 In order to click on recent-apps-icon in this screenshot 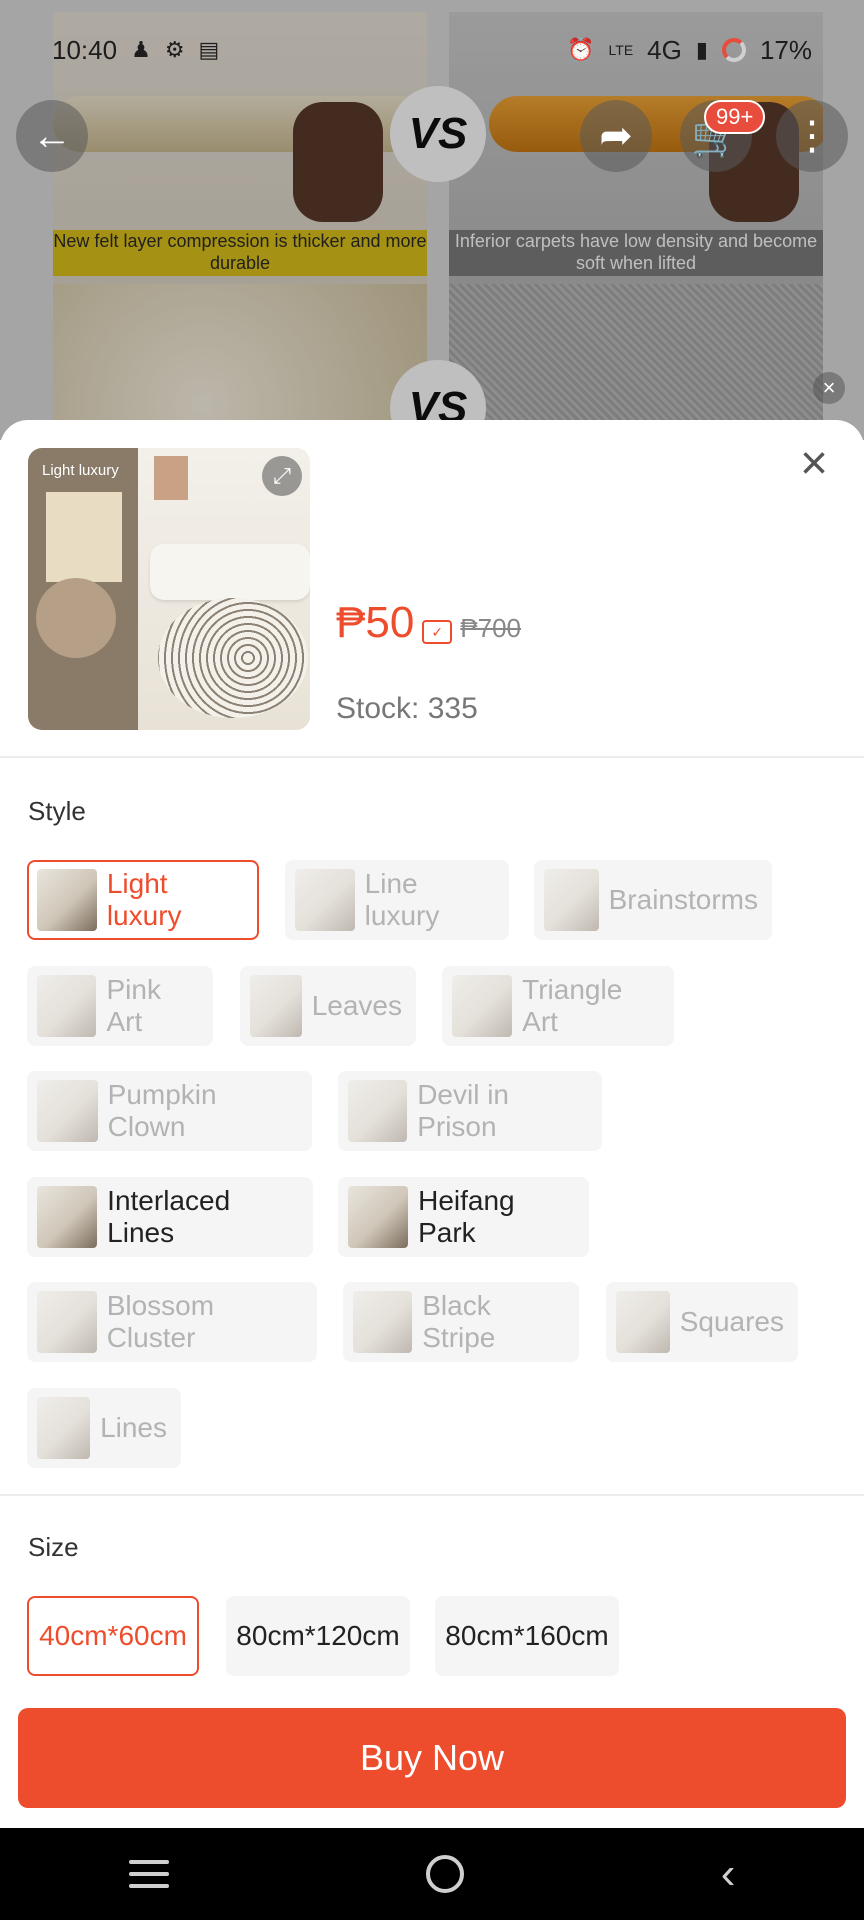, I will do `click(148, 1874)`.